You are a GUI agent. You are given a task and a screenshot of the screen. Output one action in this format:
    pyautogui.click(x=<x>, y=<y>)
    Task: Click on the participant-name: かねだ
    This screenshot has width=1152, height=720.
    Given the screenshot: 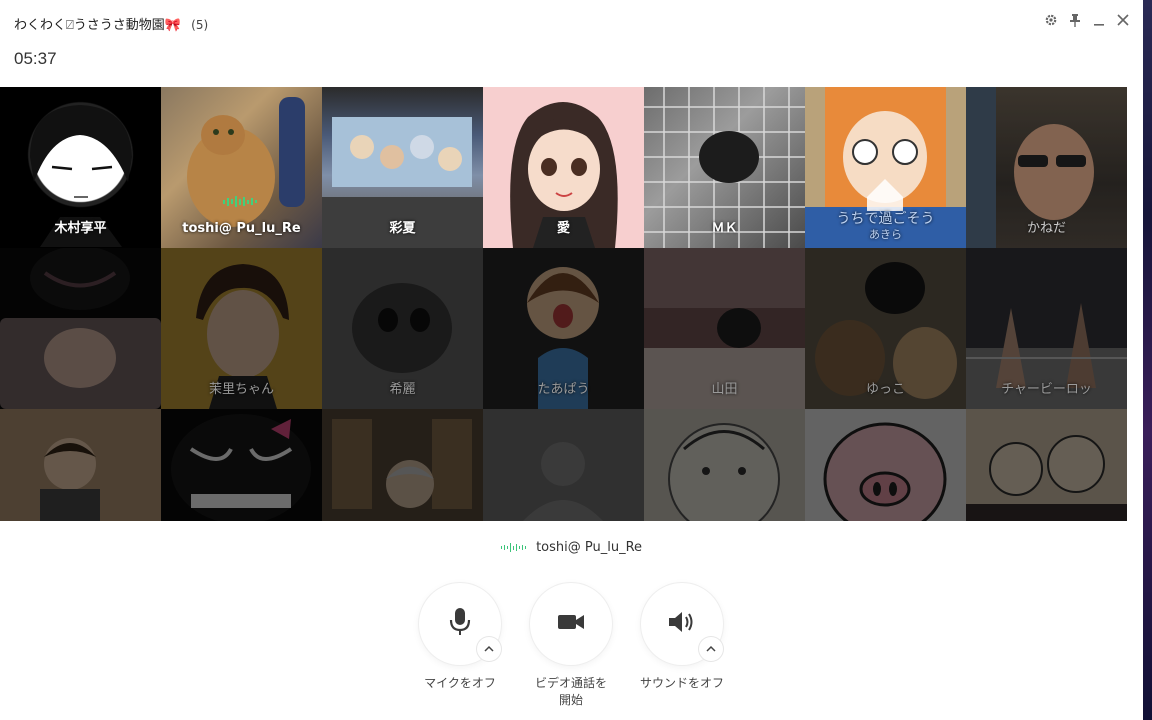 What is the action you would take?
    pyautogui.click(x=1046, y=228)
    